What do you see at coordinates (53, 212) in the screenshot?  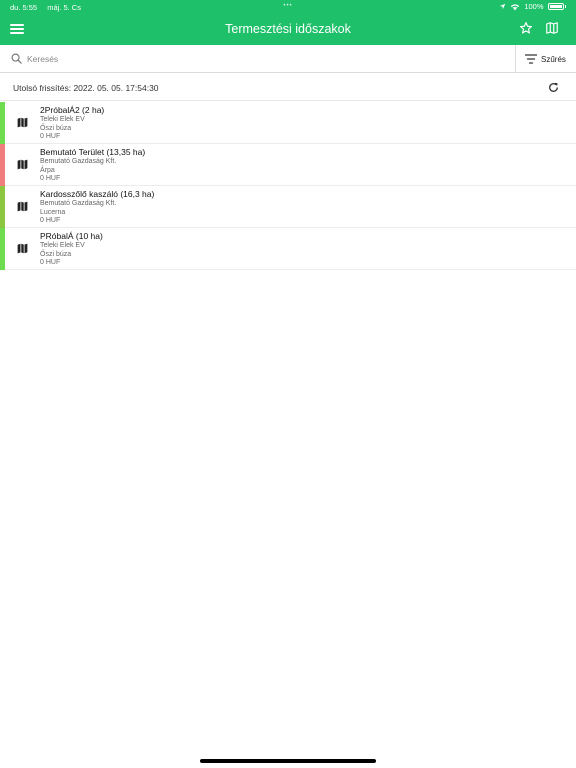 I see `item-crop: Lucerna` at bounding box center [53, 212].